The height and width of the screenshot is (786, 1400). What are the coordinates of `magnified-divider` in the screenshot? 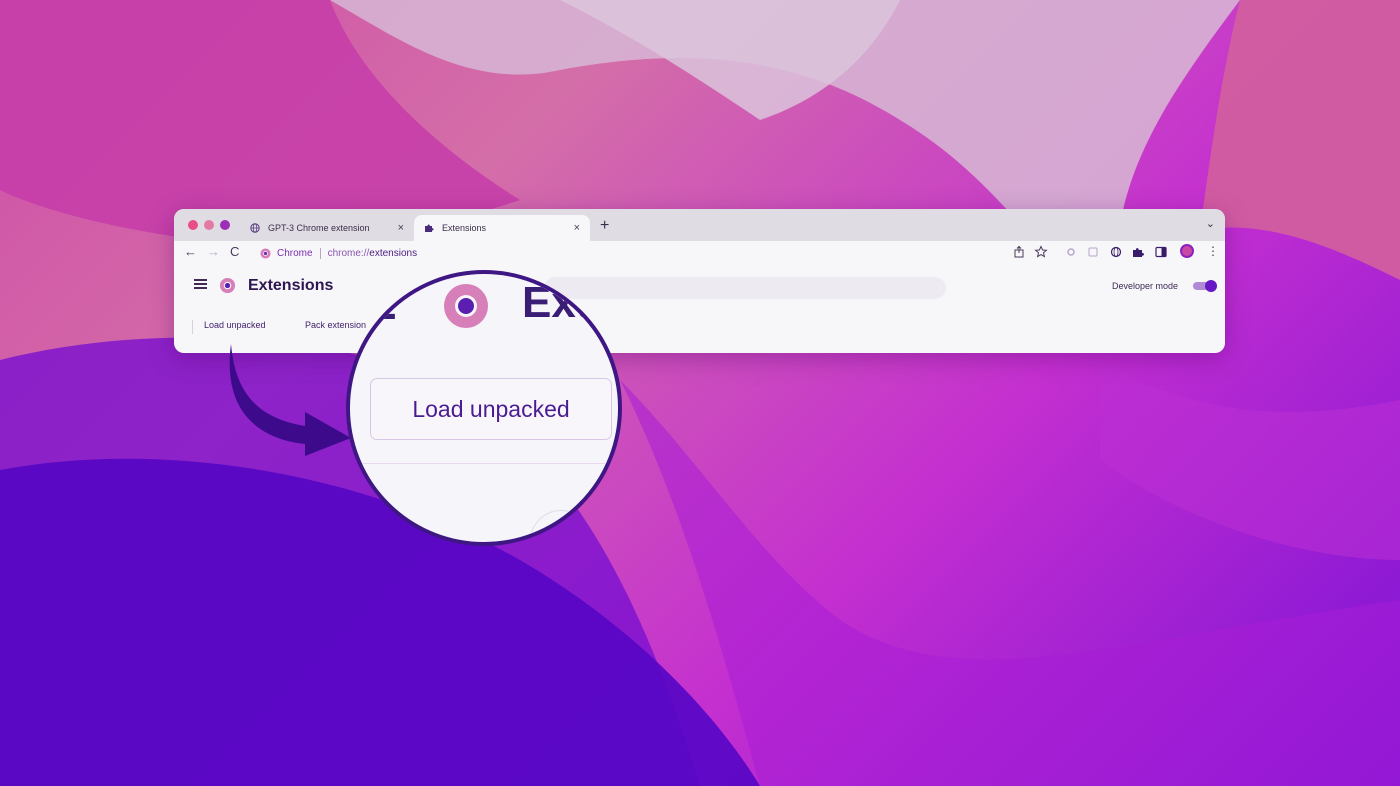 It's located at (490, 463).